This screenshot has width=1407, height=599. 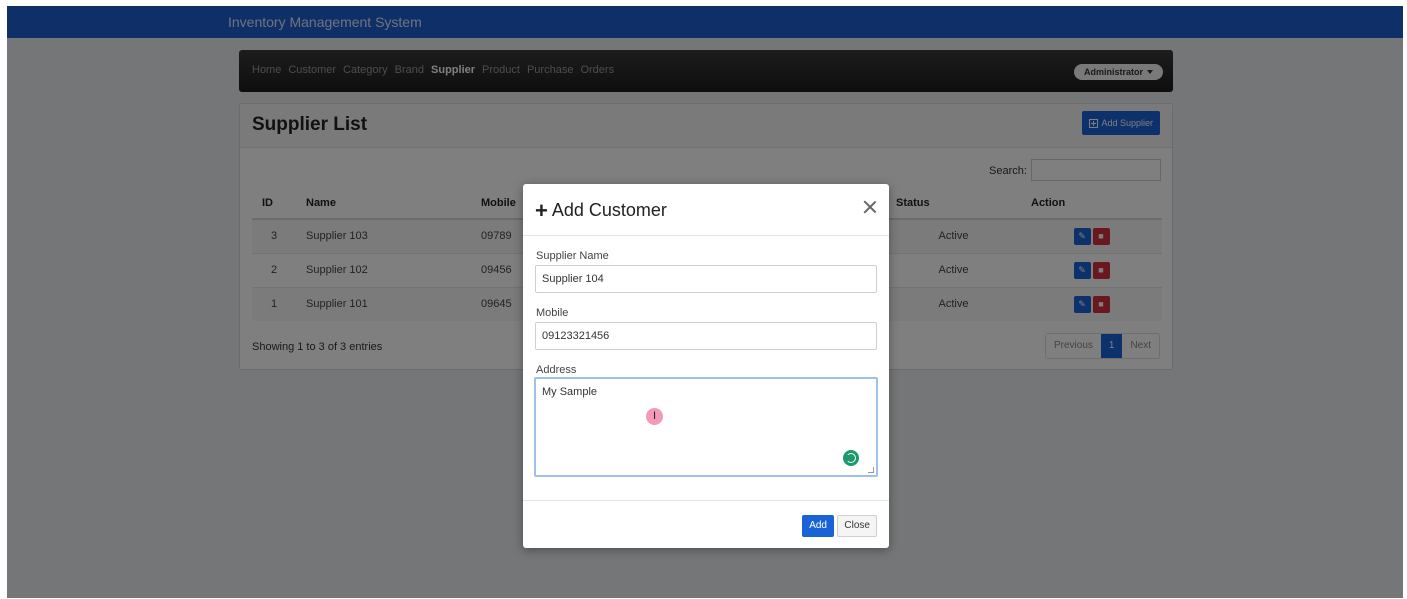 What do you see at coordinates (857, 526) in the screenshot?
I see `close-button: Close` at bounding box center [857, 526].